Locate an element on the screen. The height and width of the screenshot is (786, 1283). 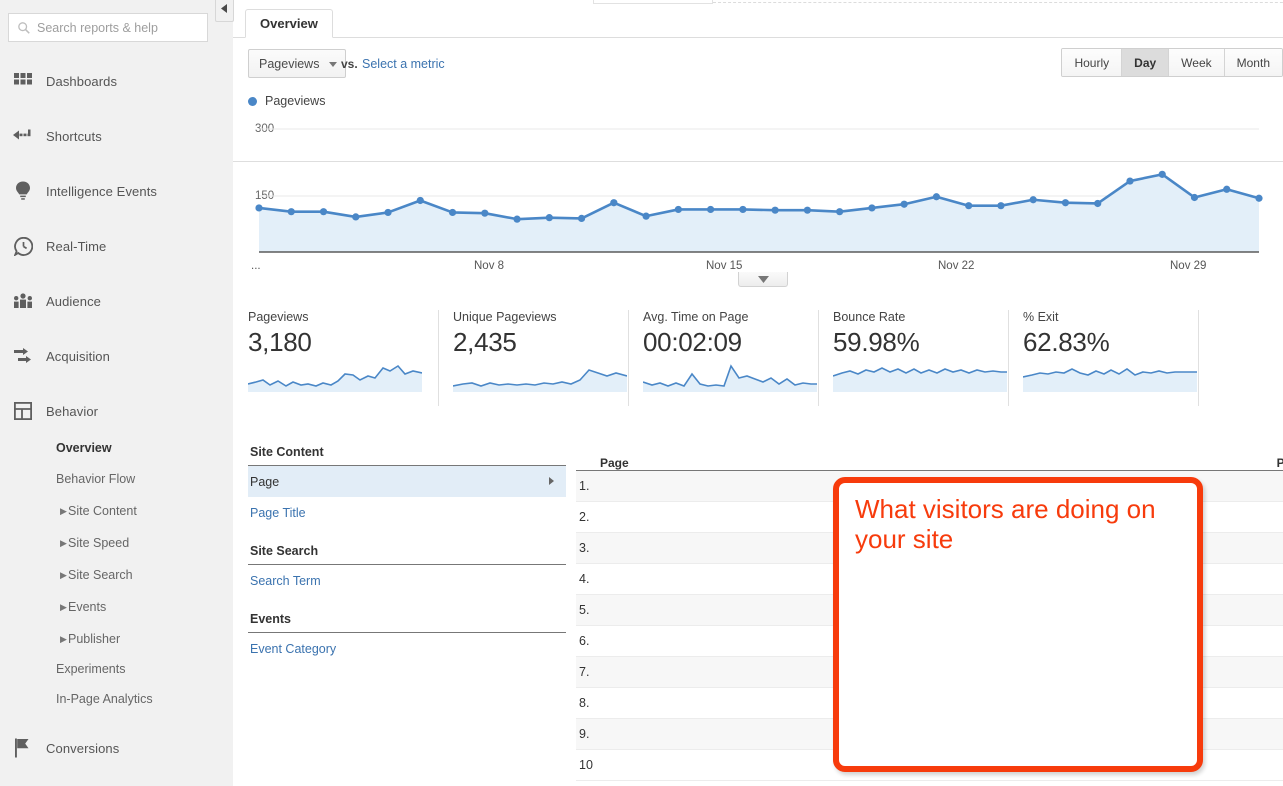
sidebar-item-site-content: ▶ Site Content is located at coordinates (116, 511).